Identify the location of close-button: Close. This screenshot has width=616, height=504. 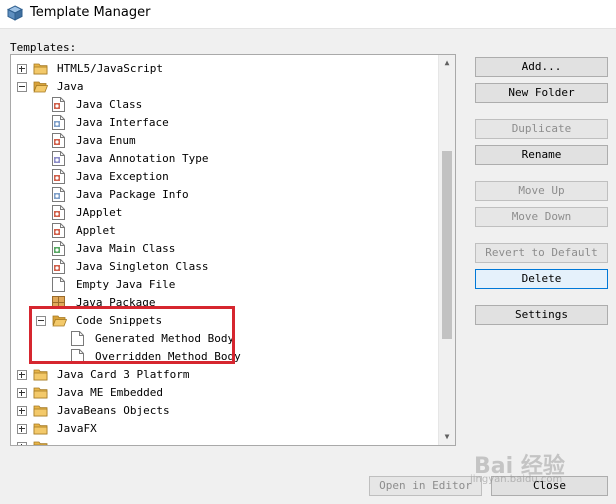
(549, 486).